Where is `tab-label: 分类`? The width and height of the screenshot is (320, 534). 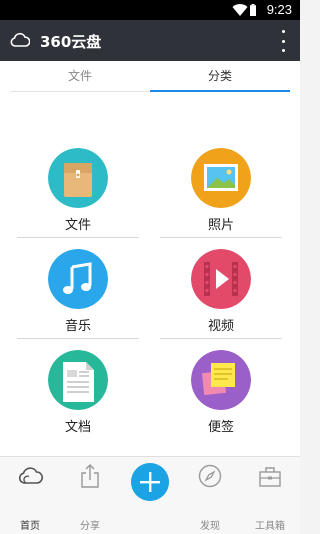 tab-label: 分类 is located at coordinates (219, 76).